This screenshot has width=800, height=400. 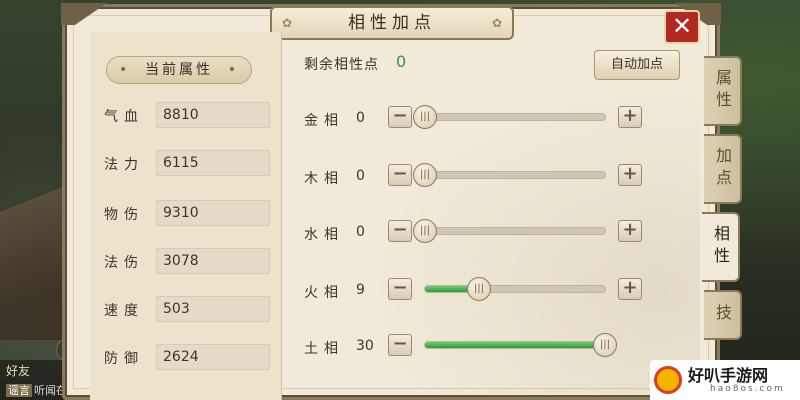 What do you see at coordinates (18, 370) in the screenshot?
I see `friends-label: 好友` at bounding box center [18, 370].